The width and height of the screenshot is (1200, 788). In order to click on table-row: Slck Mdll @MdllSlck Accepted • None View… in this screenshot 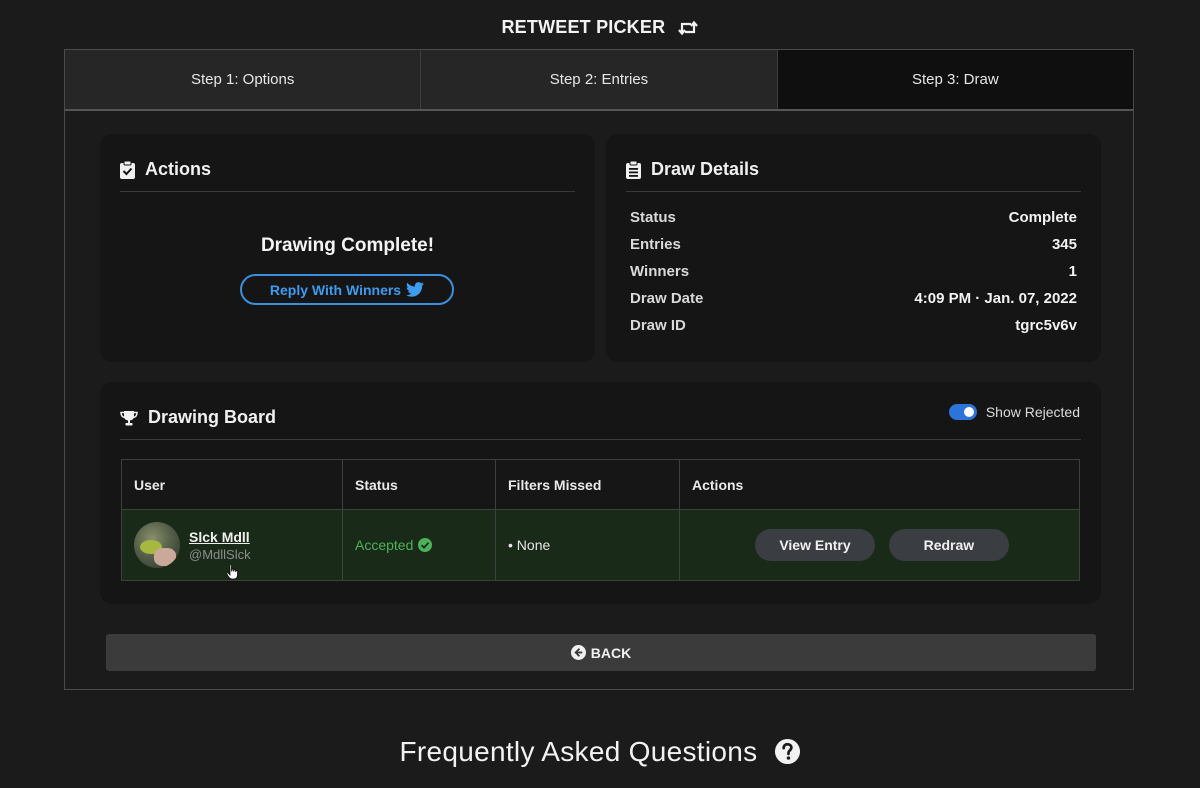, I will do `click(600, 545)`.